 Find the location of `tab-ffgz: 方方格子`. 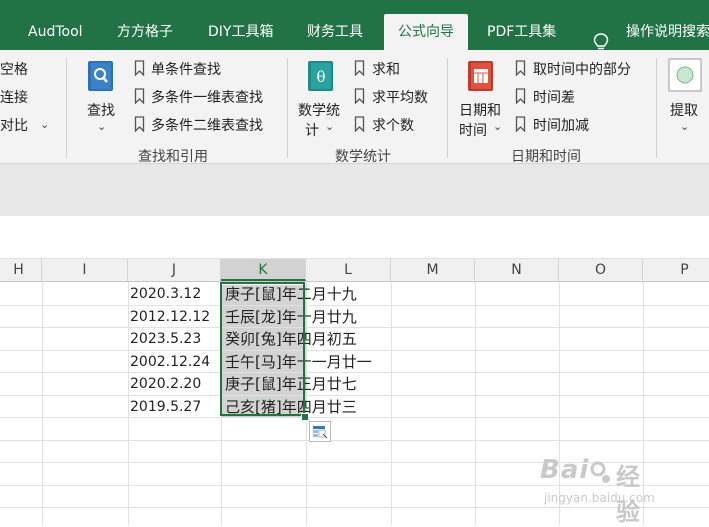

tab-ffgz: 方方格子 is located at coordinates (145, 31).